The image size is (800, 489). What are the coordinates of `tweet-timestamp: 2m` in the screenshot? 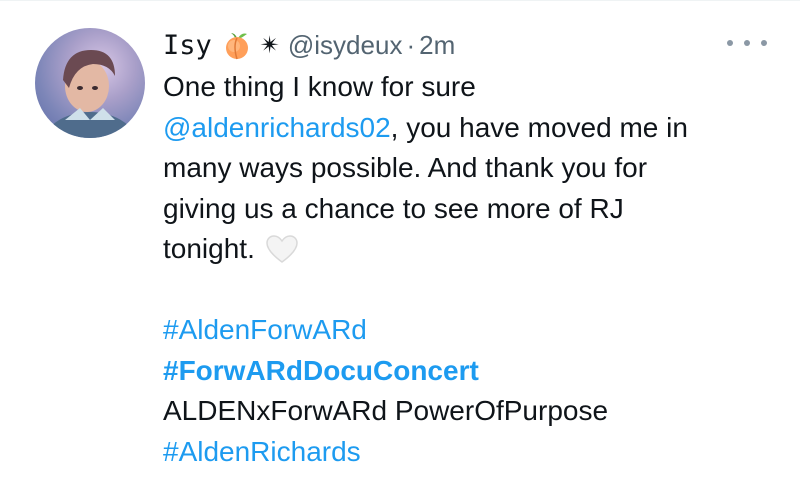 It's located at (437, 45).